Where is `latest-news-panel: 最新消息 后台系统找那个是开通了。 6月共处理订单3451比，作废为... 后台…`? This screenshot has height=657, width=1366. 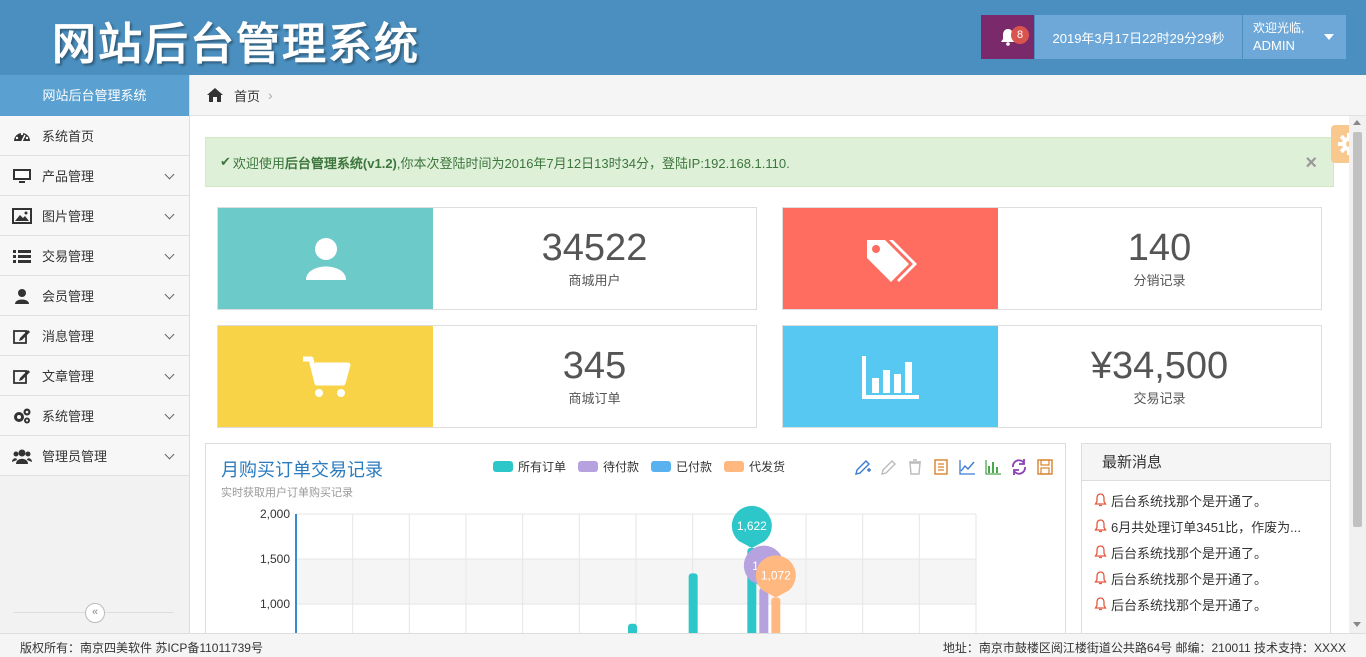 latest-news-panel: 最新消息 后台系统找那个是开通了。 6月共处理订单3451比，作废为... 后台… is located at coordinates (1206, 543).